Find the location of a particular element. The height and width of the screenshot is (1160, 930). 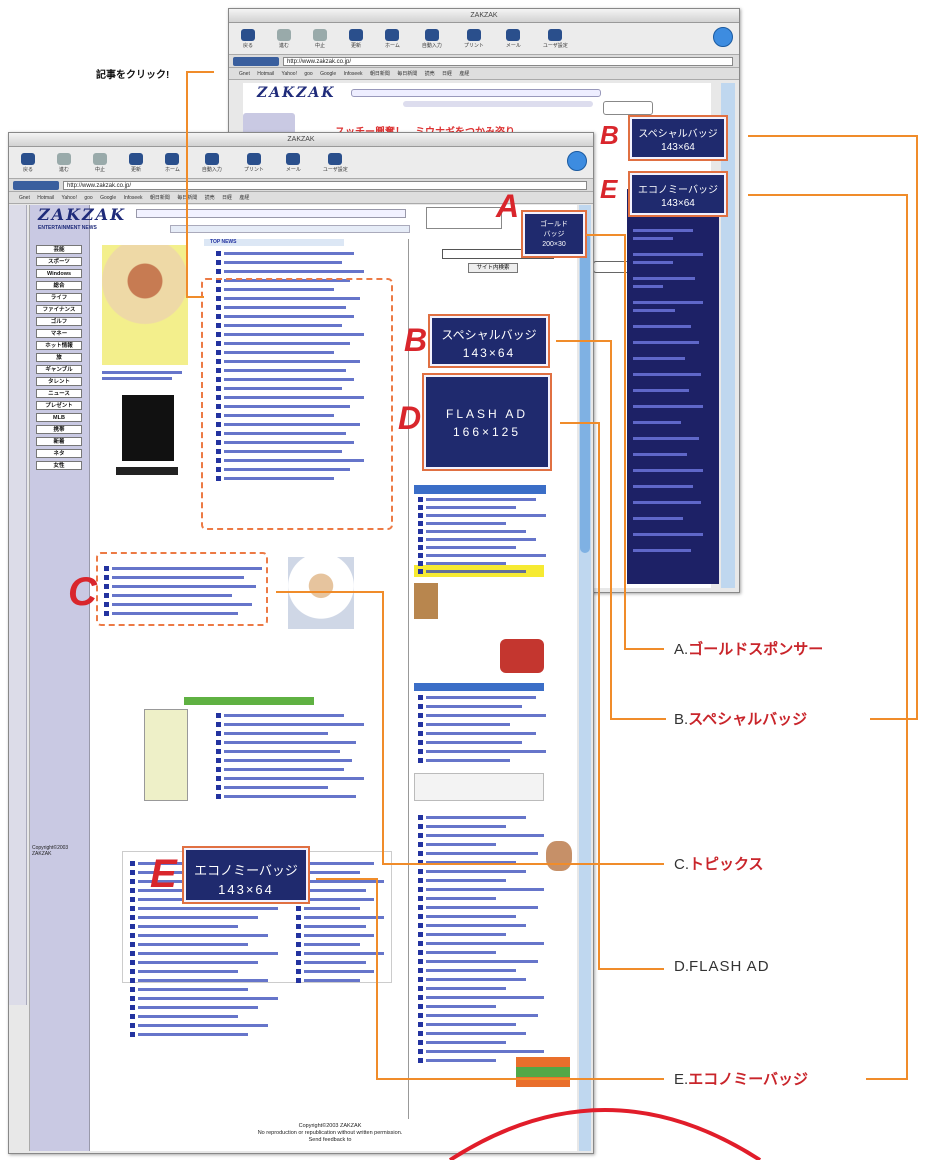

nav-item: 総合 is located at coordinates (59, 285).